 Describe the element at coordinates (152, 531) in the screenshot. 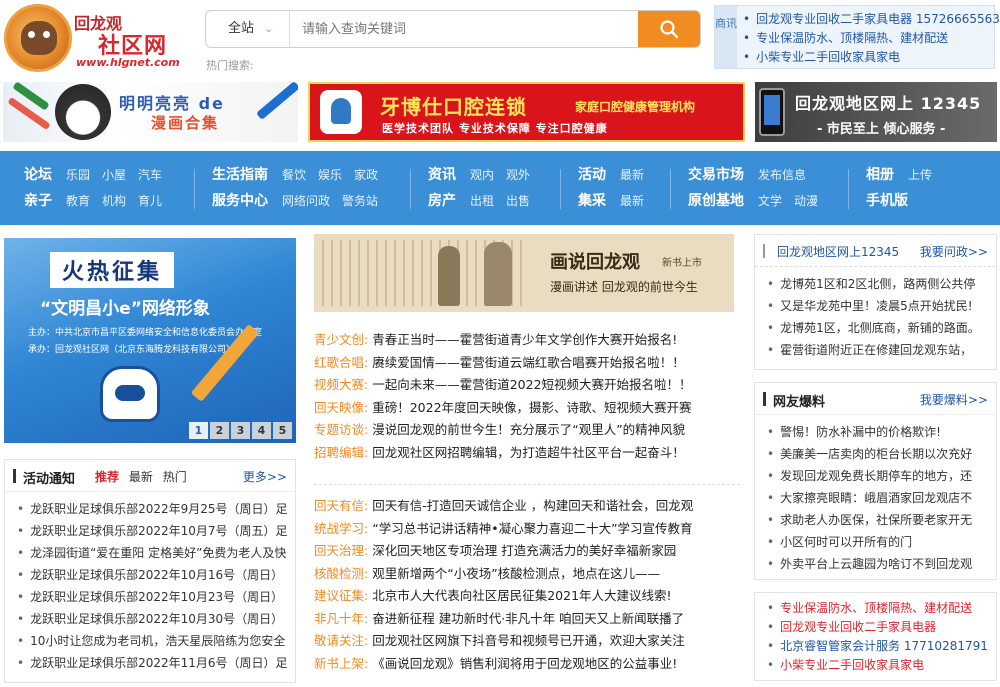

I see `event-item: 龙跃职业足球俱乐部2022年10月7号（周五）足` at that location.